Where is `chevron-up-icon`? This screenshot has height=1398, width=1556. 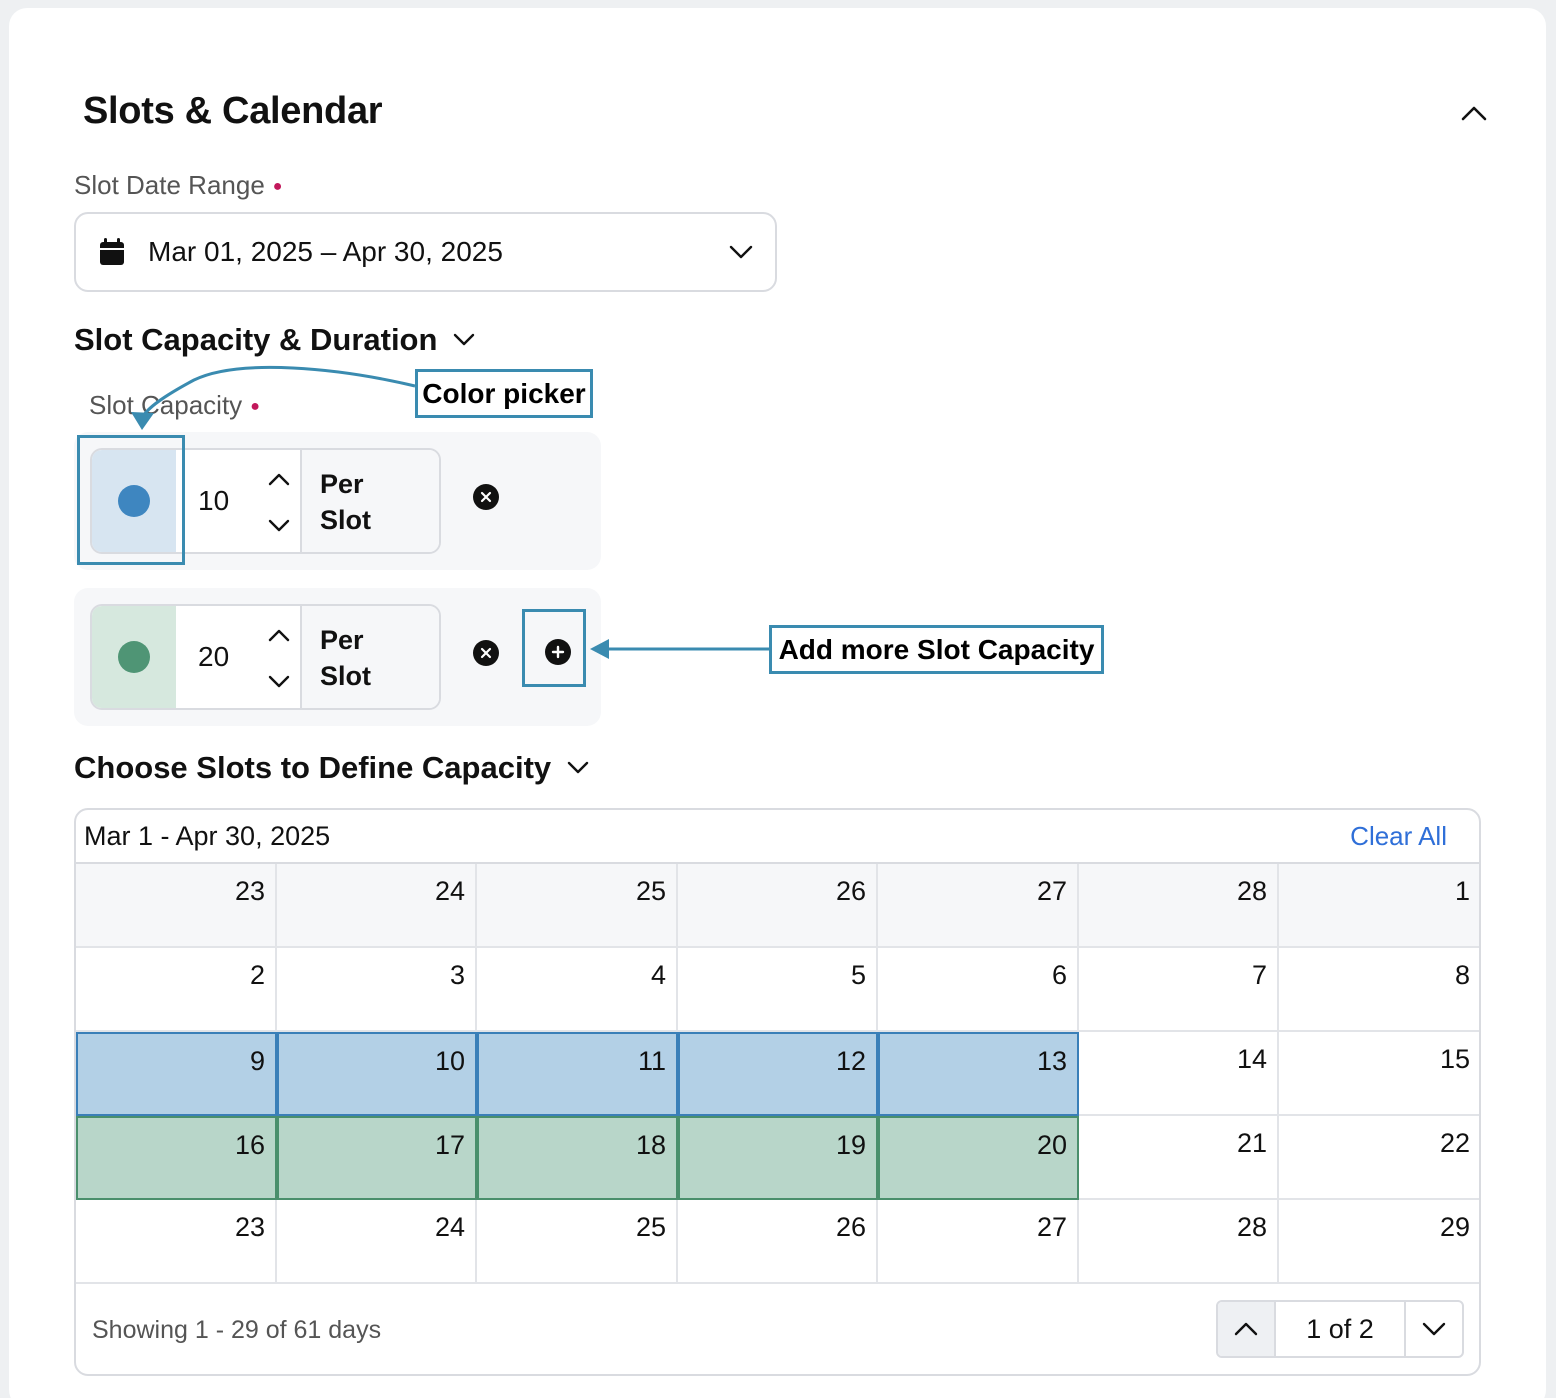
chevron-up-icon is located at coordinates (1246, 1329).